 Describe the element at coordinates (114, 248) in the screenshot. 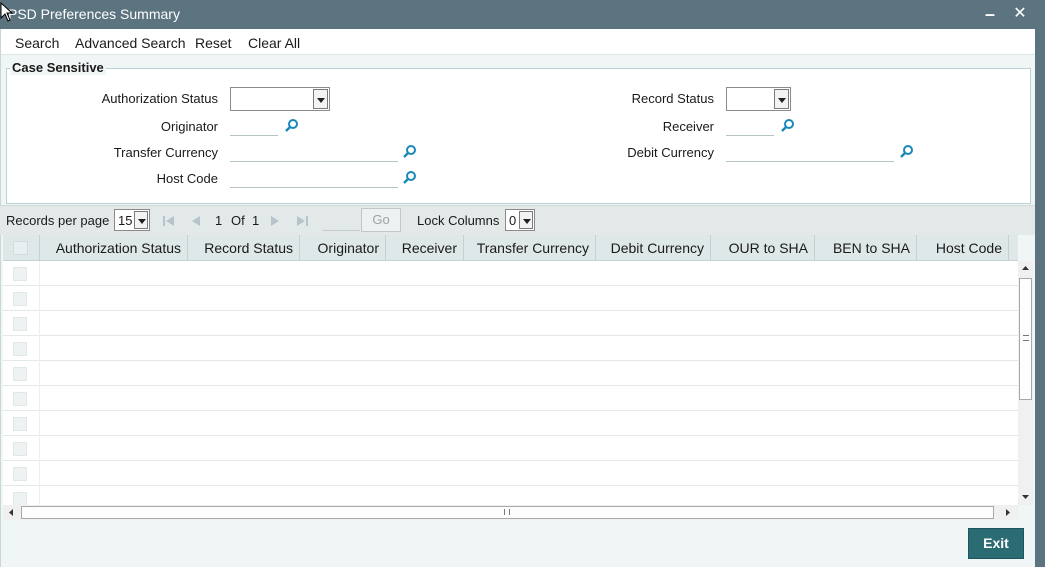

I see `column-authorization-status: Authorization Status` at that location.